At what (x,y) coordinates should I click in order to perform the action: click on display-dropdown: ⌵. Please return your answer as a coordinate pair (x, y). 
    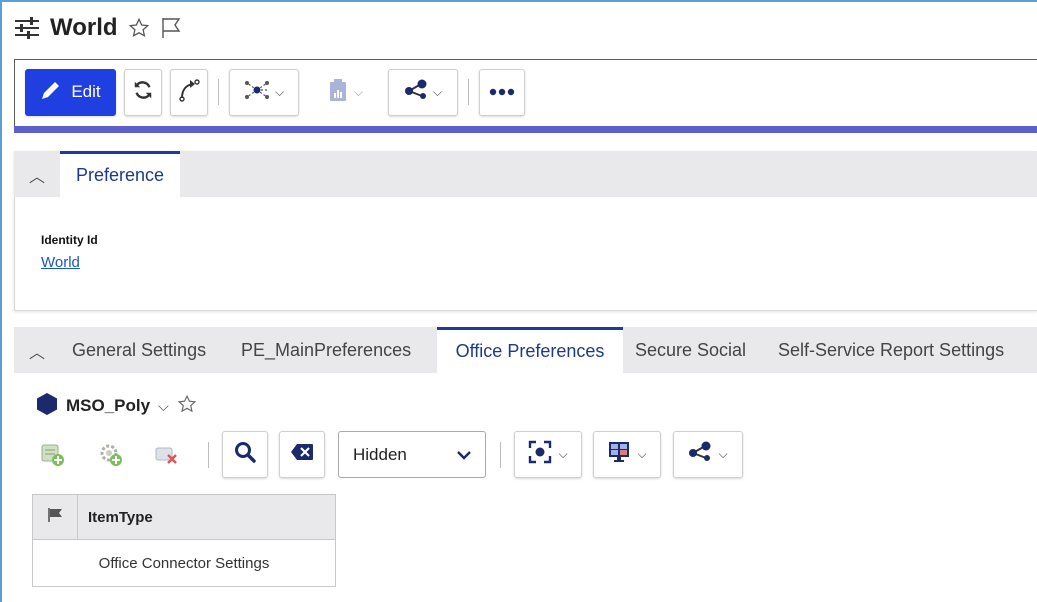
    Looking at the image, I should click on (627, 454).